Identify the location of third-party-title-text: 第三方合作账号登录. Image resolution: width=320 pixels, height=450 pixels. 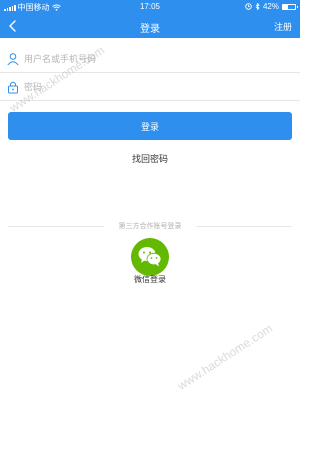
(150, 226).